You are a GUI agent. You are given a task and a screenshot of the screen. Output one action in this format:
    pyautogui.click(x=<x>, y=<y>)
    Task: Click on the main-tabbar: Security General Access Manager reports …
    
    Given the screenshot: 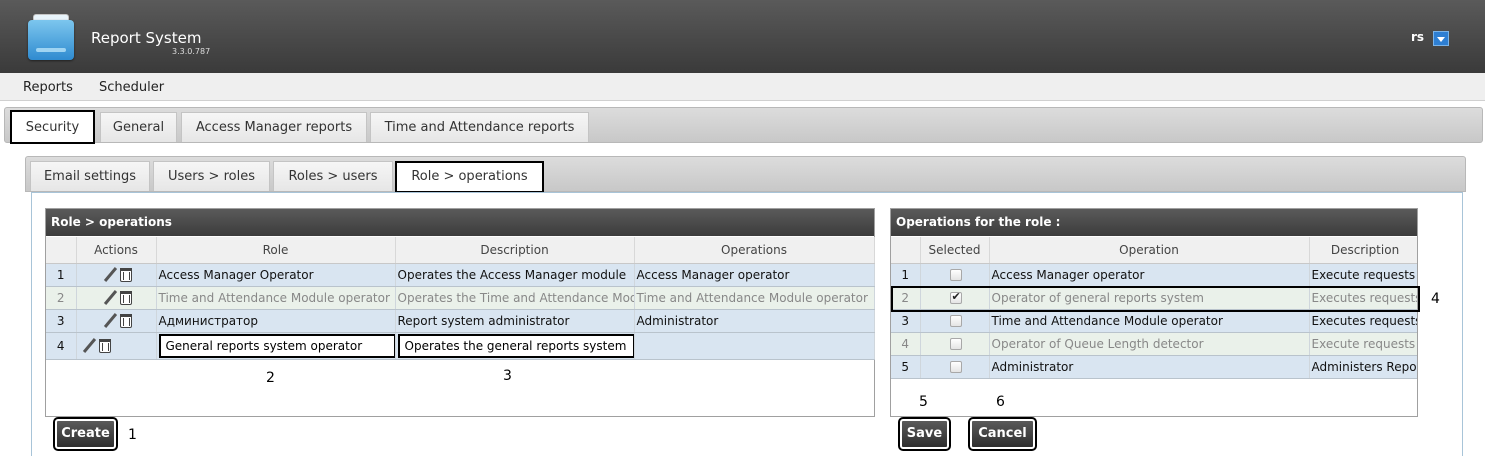 What is the action you would take?
    pyautogui.click(x=743, y=125)
    